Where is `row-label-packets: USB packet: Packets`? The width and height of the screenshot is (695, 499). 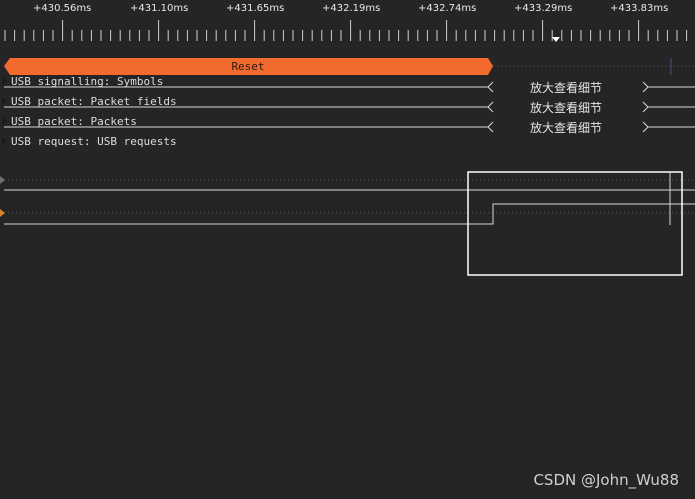 row-label-packets: USB packet: Packets is located at coordinates (74, 121).